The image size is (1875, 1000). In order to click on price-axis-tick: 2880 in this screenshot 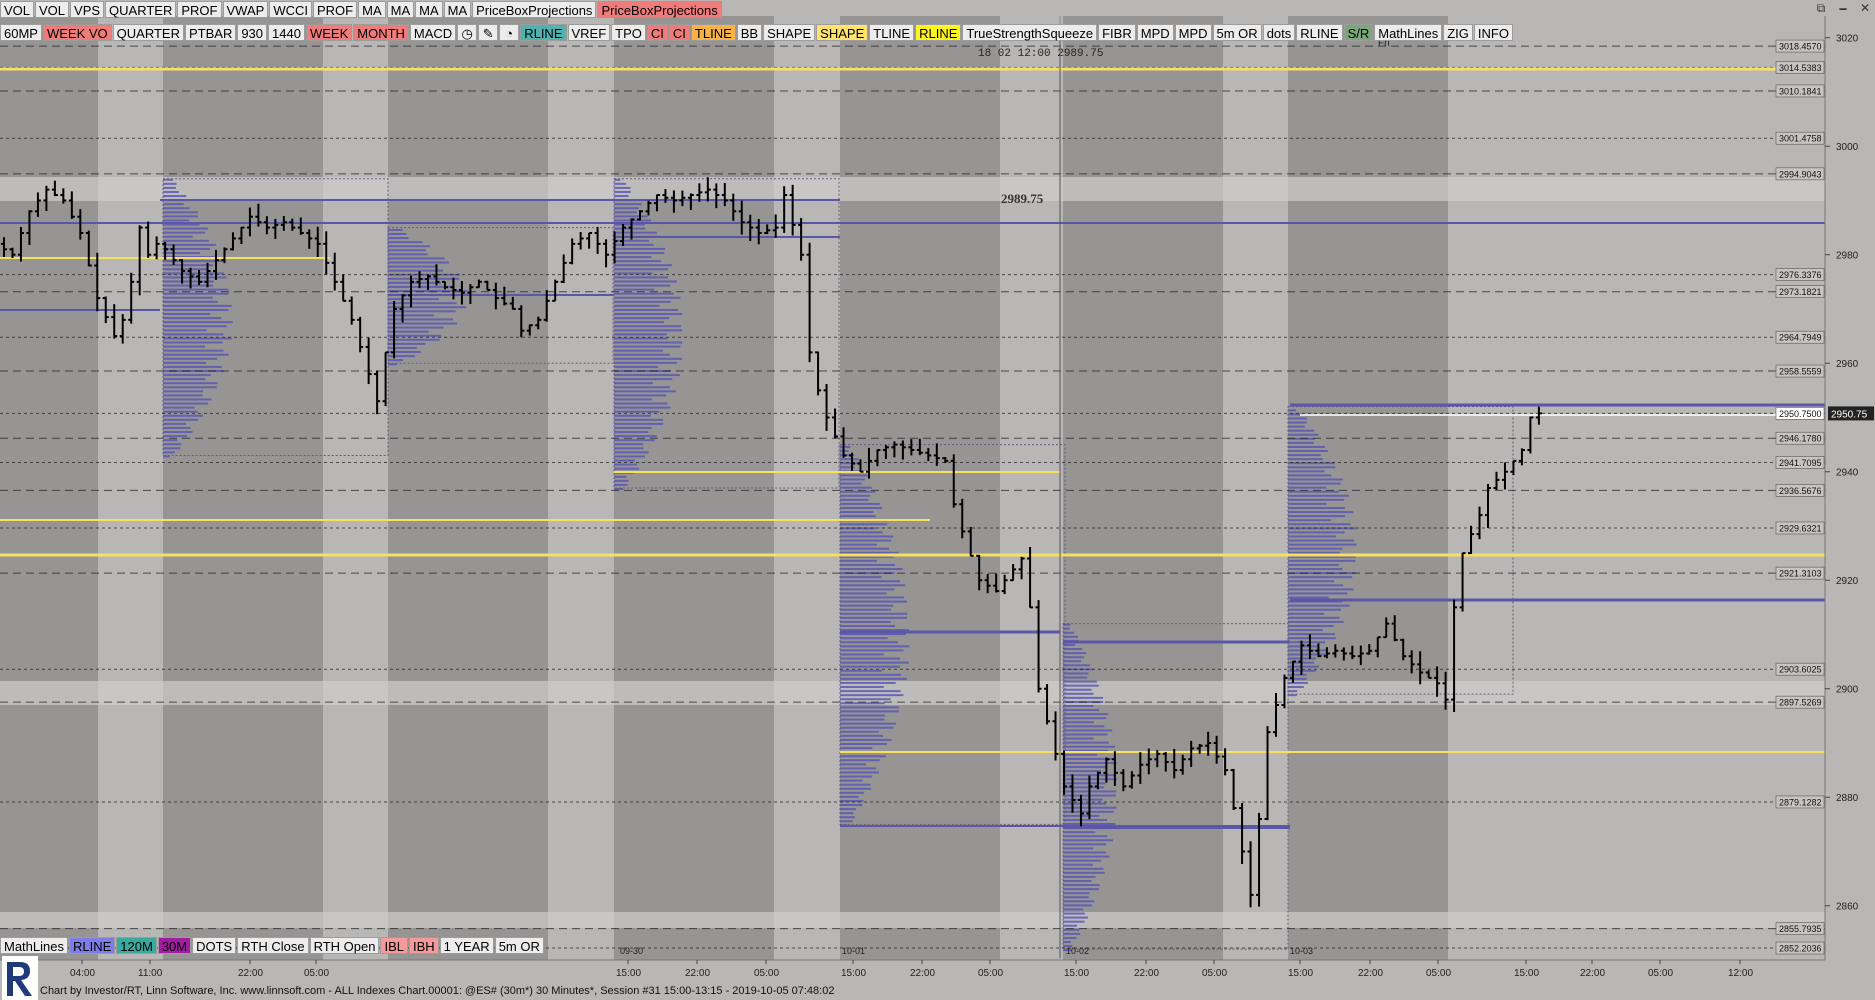, I will do `click(1847, 798)`.